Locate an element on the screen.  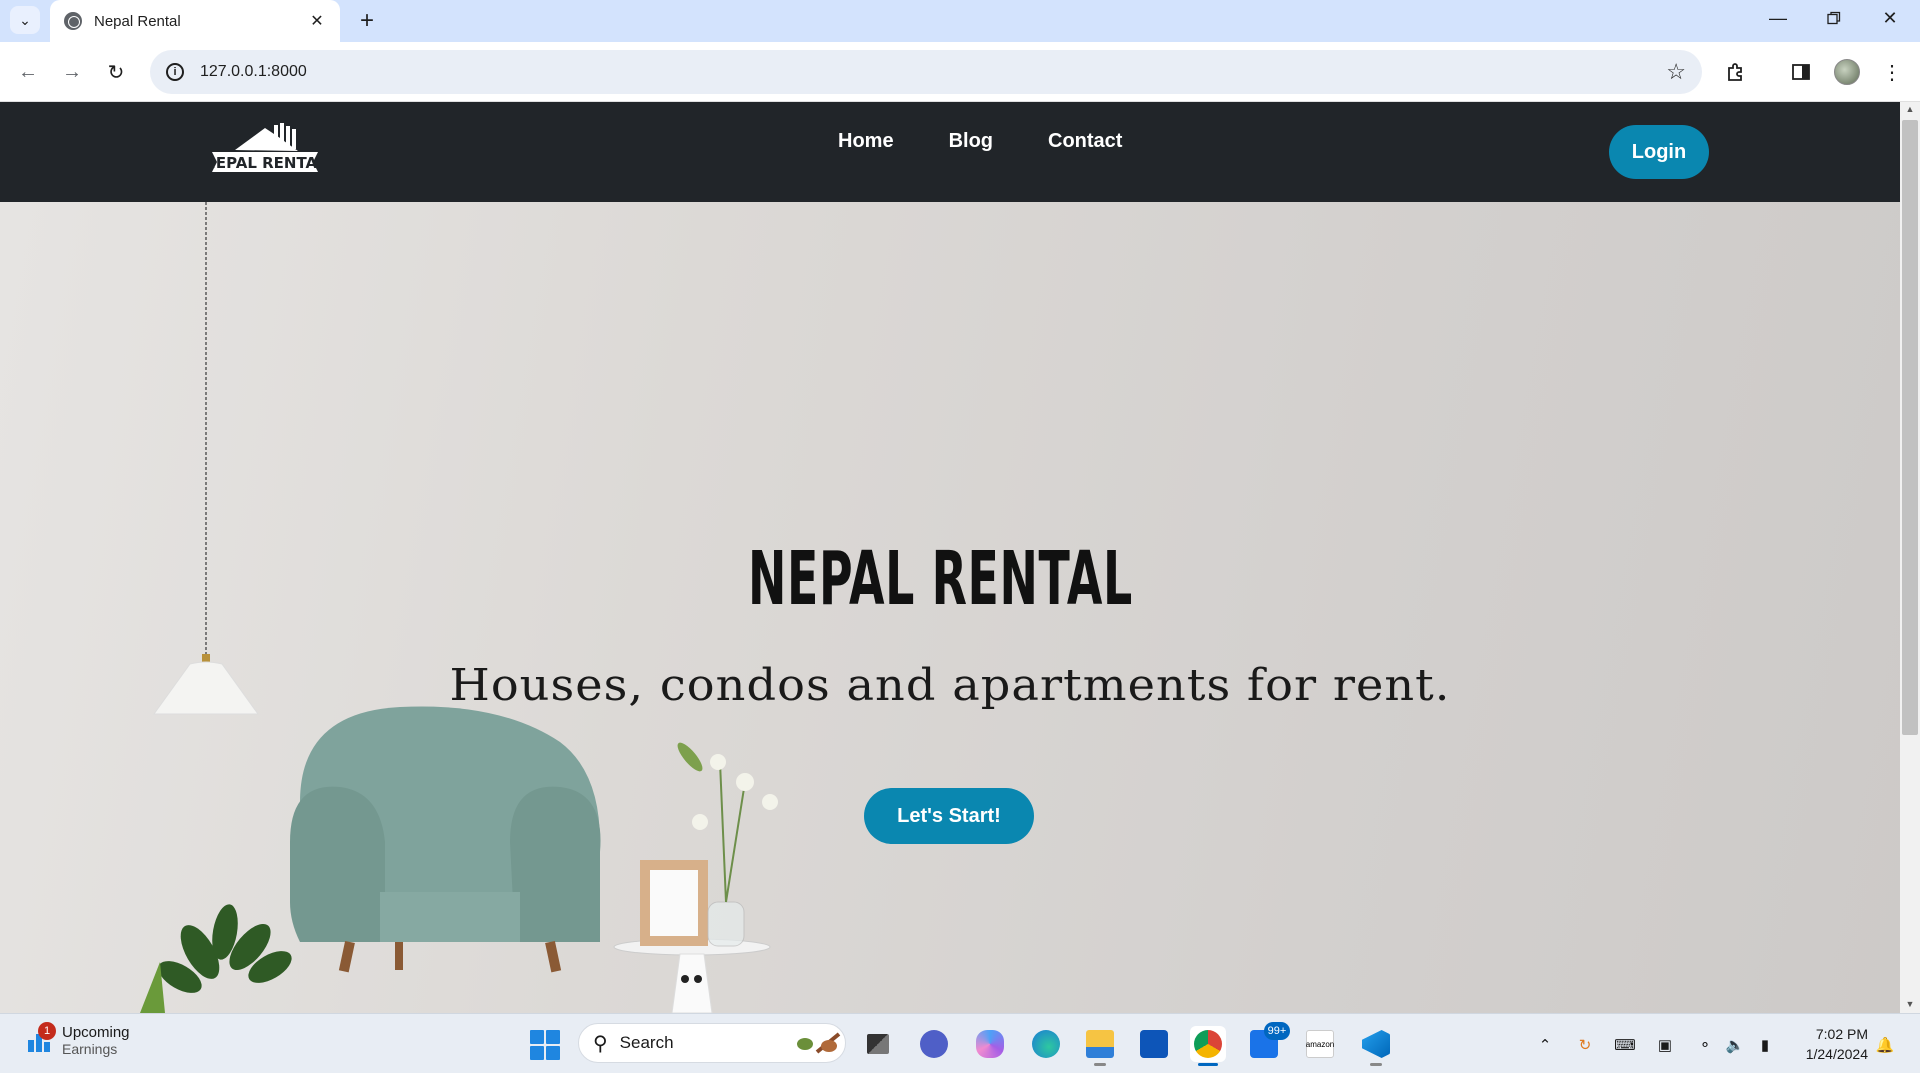
puzzle-icon is located at coordinates (1735, 72).